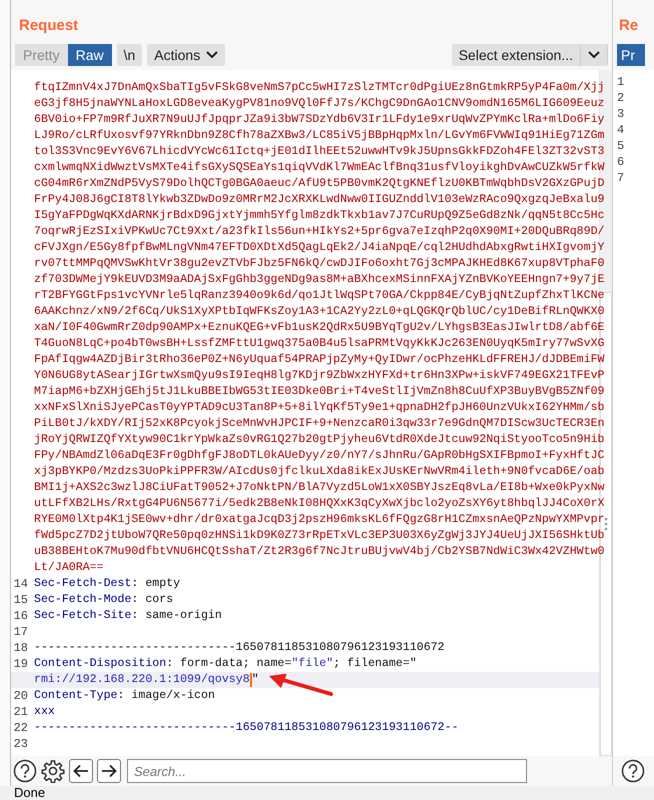  Describe the element at coordinates (319, 296) in the screenshot. I see `body-text: rT2BFYGGtFps1vcYVNrle5lqRanz3940o9k6d/qo1JtlWqSPt70GA/Ckpp84E/CyBjqNtZupfZhxTlKCNe` at that location.